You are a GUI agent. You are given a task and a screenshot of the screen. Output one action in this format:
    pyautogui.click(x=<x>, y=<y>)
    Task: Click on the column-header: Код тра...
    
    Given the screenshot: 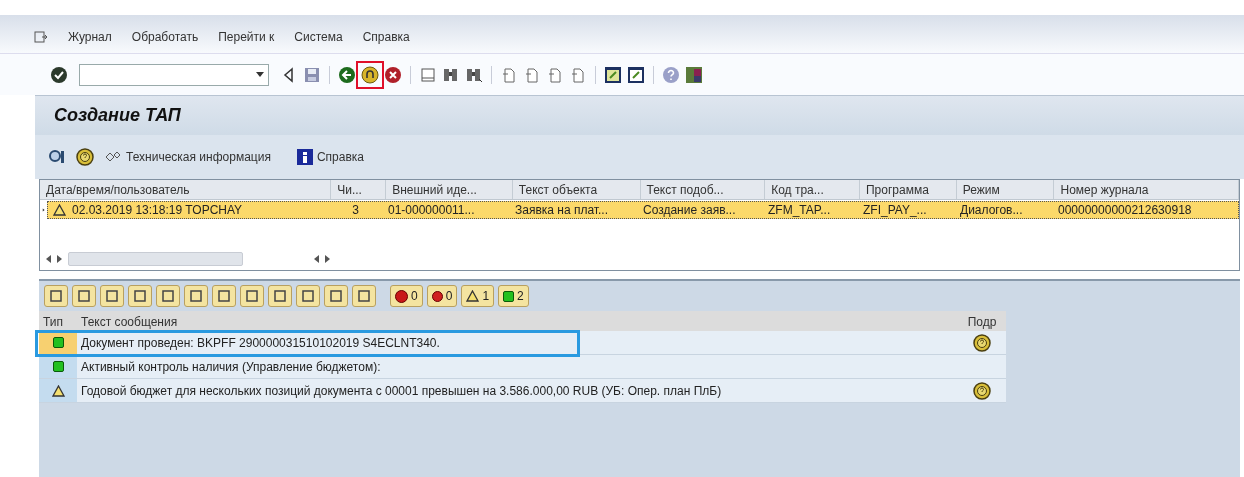 What is the action you would take?
    pyautogui.click(x=812, y=189)
    